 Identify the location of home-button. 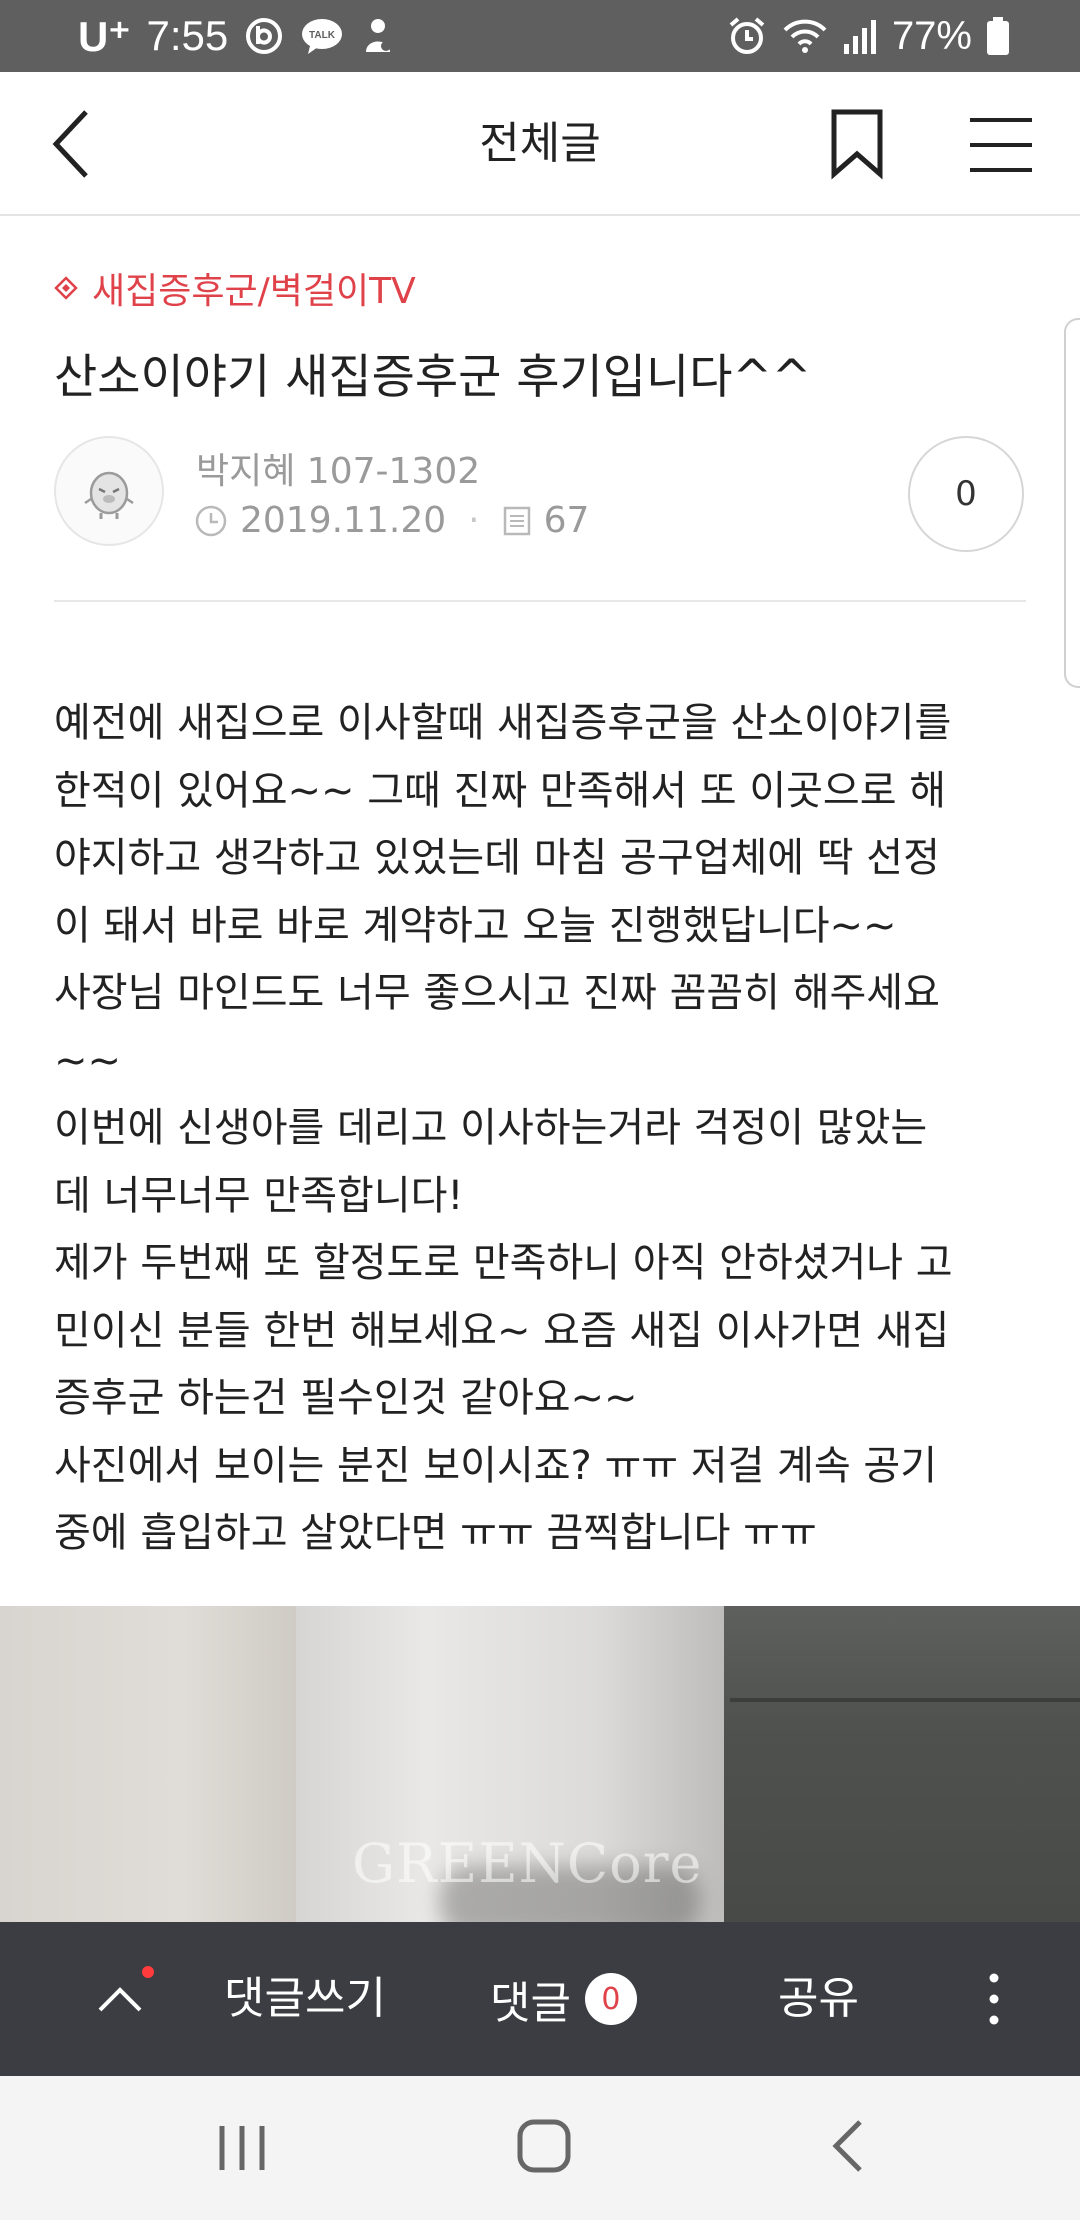
(544, 2146).